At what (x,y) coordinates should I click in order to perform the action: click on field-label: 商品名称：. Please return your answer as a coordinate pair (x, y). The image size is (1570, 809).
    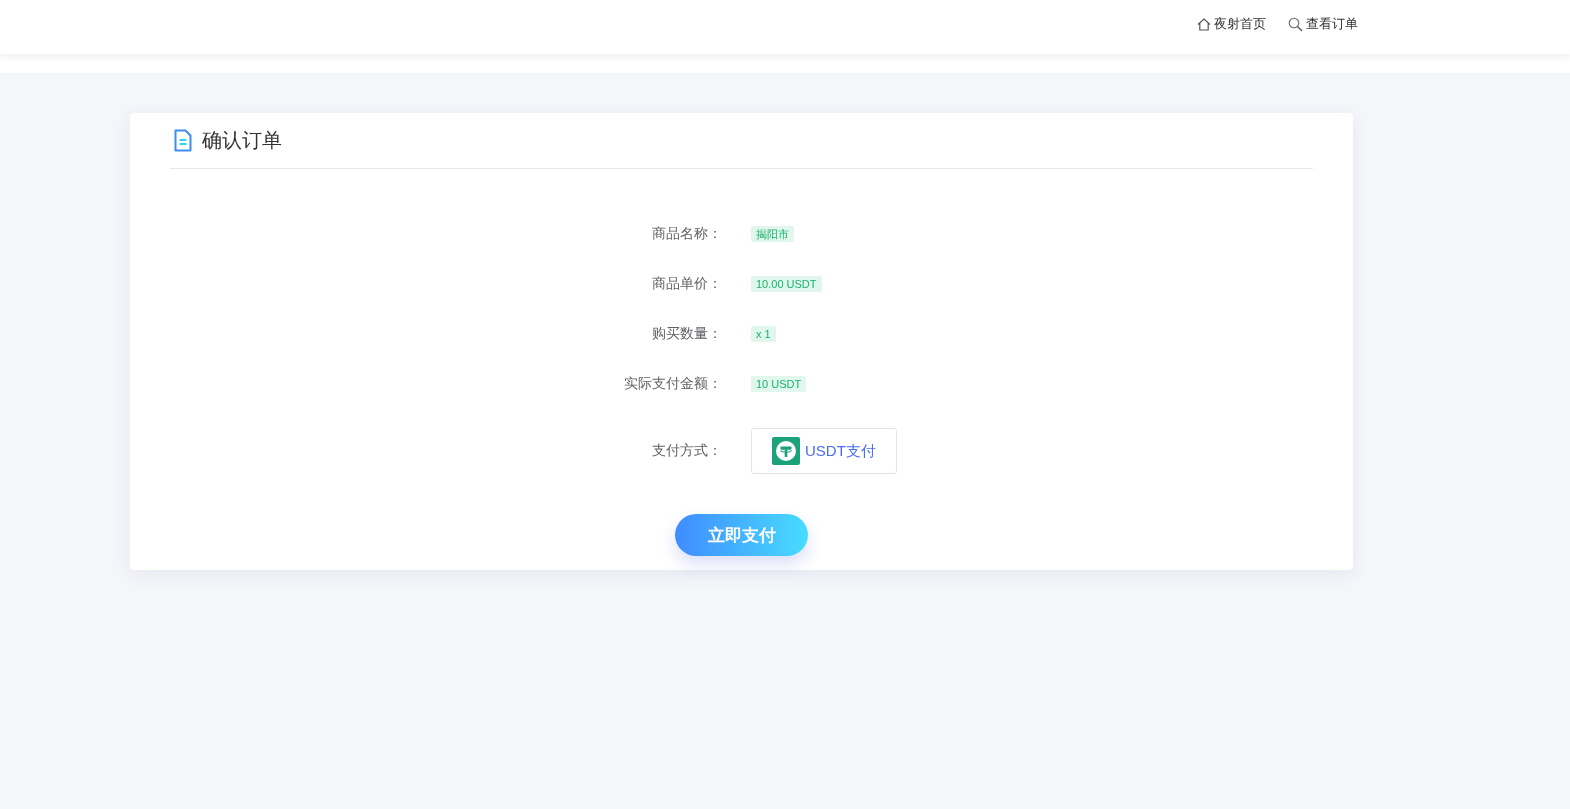
    Looking at the image, I should click on (687, 234).